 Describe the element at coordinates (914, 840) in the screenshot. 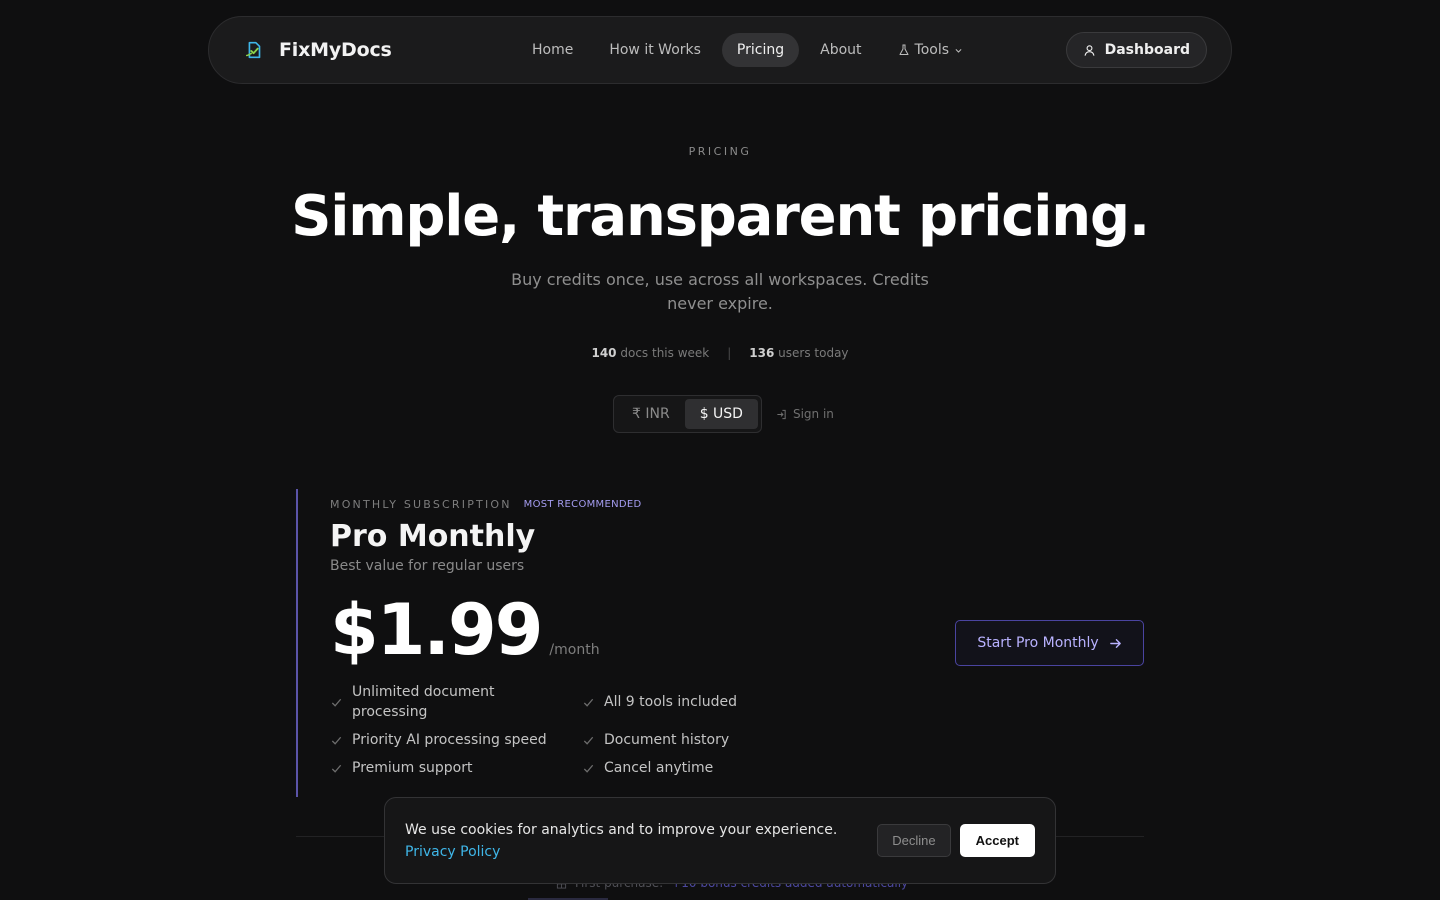

I see `decline-button: Decline` at that location.